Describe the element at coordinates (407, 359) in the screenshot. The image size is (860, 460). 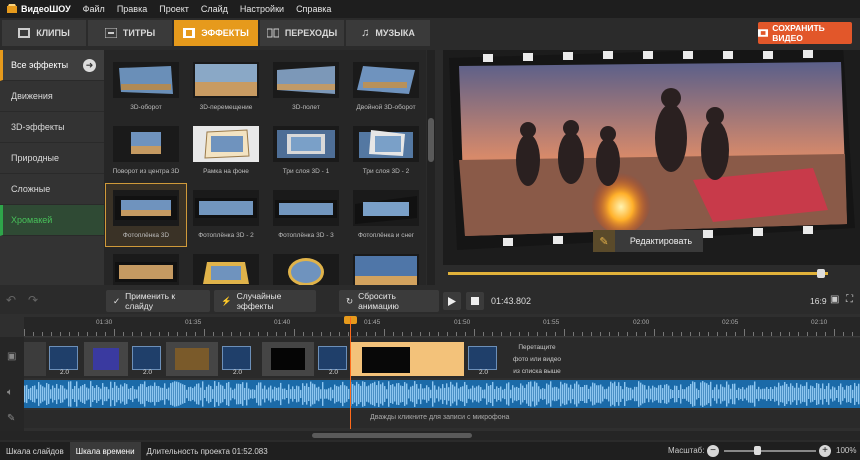
I see `slide-clip-selected` at that location.